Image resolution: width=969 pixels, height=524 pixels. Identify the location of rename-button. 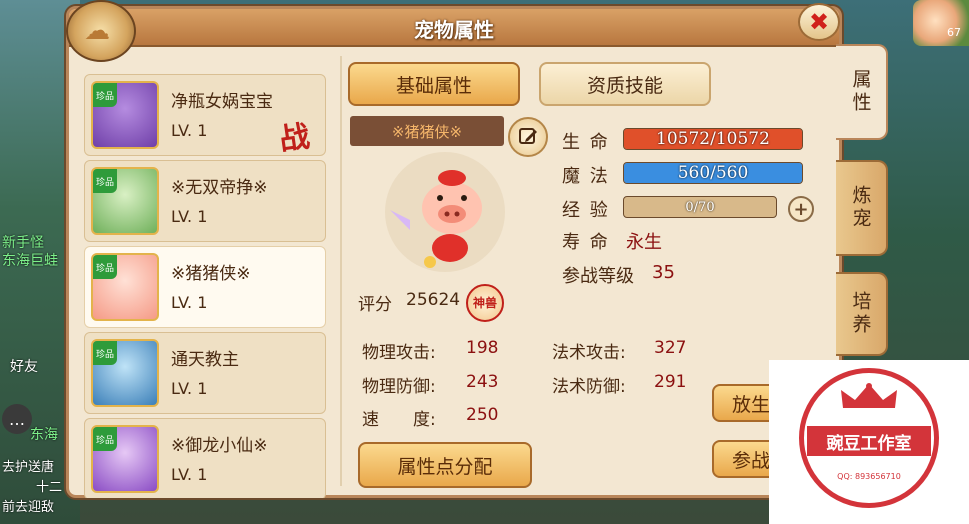
(528, 137).